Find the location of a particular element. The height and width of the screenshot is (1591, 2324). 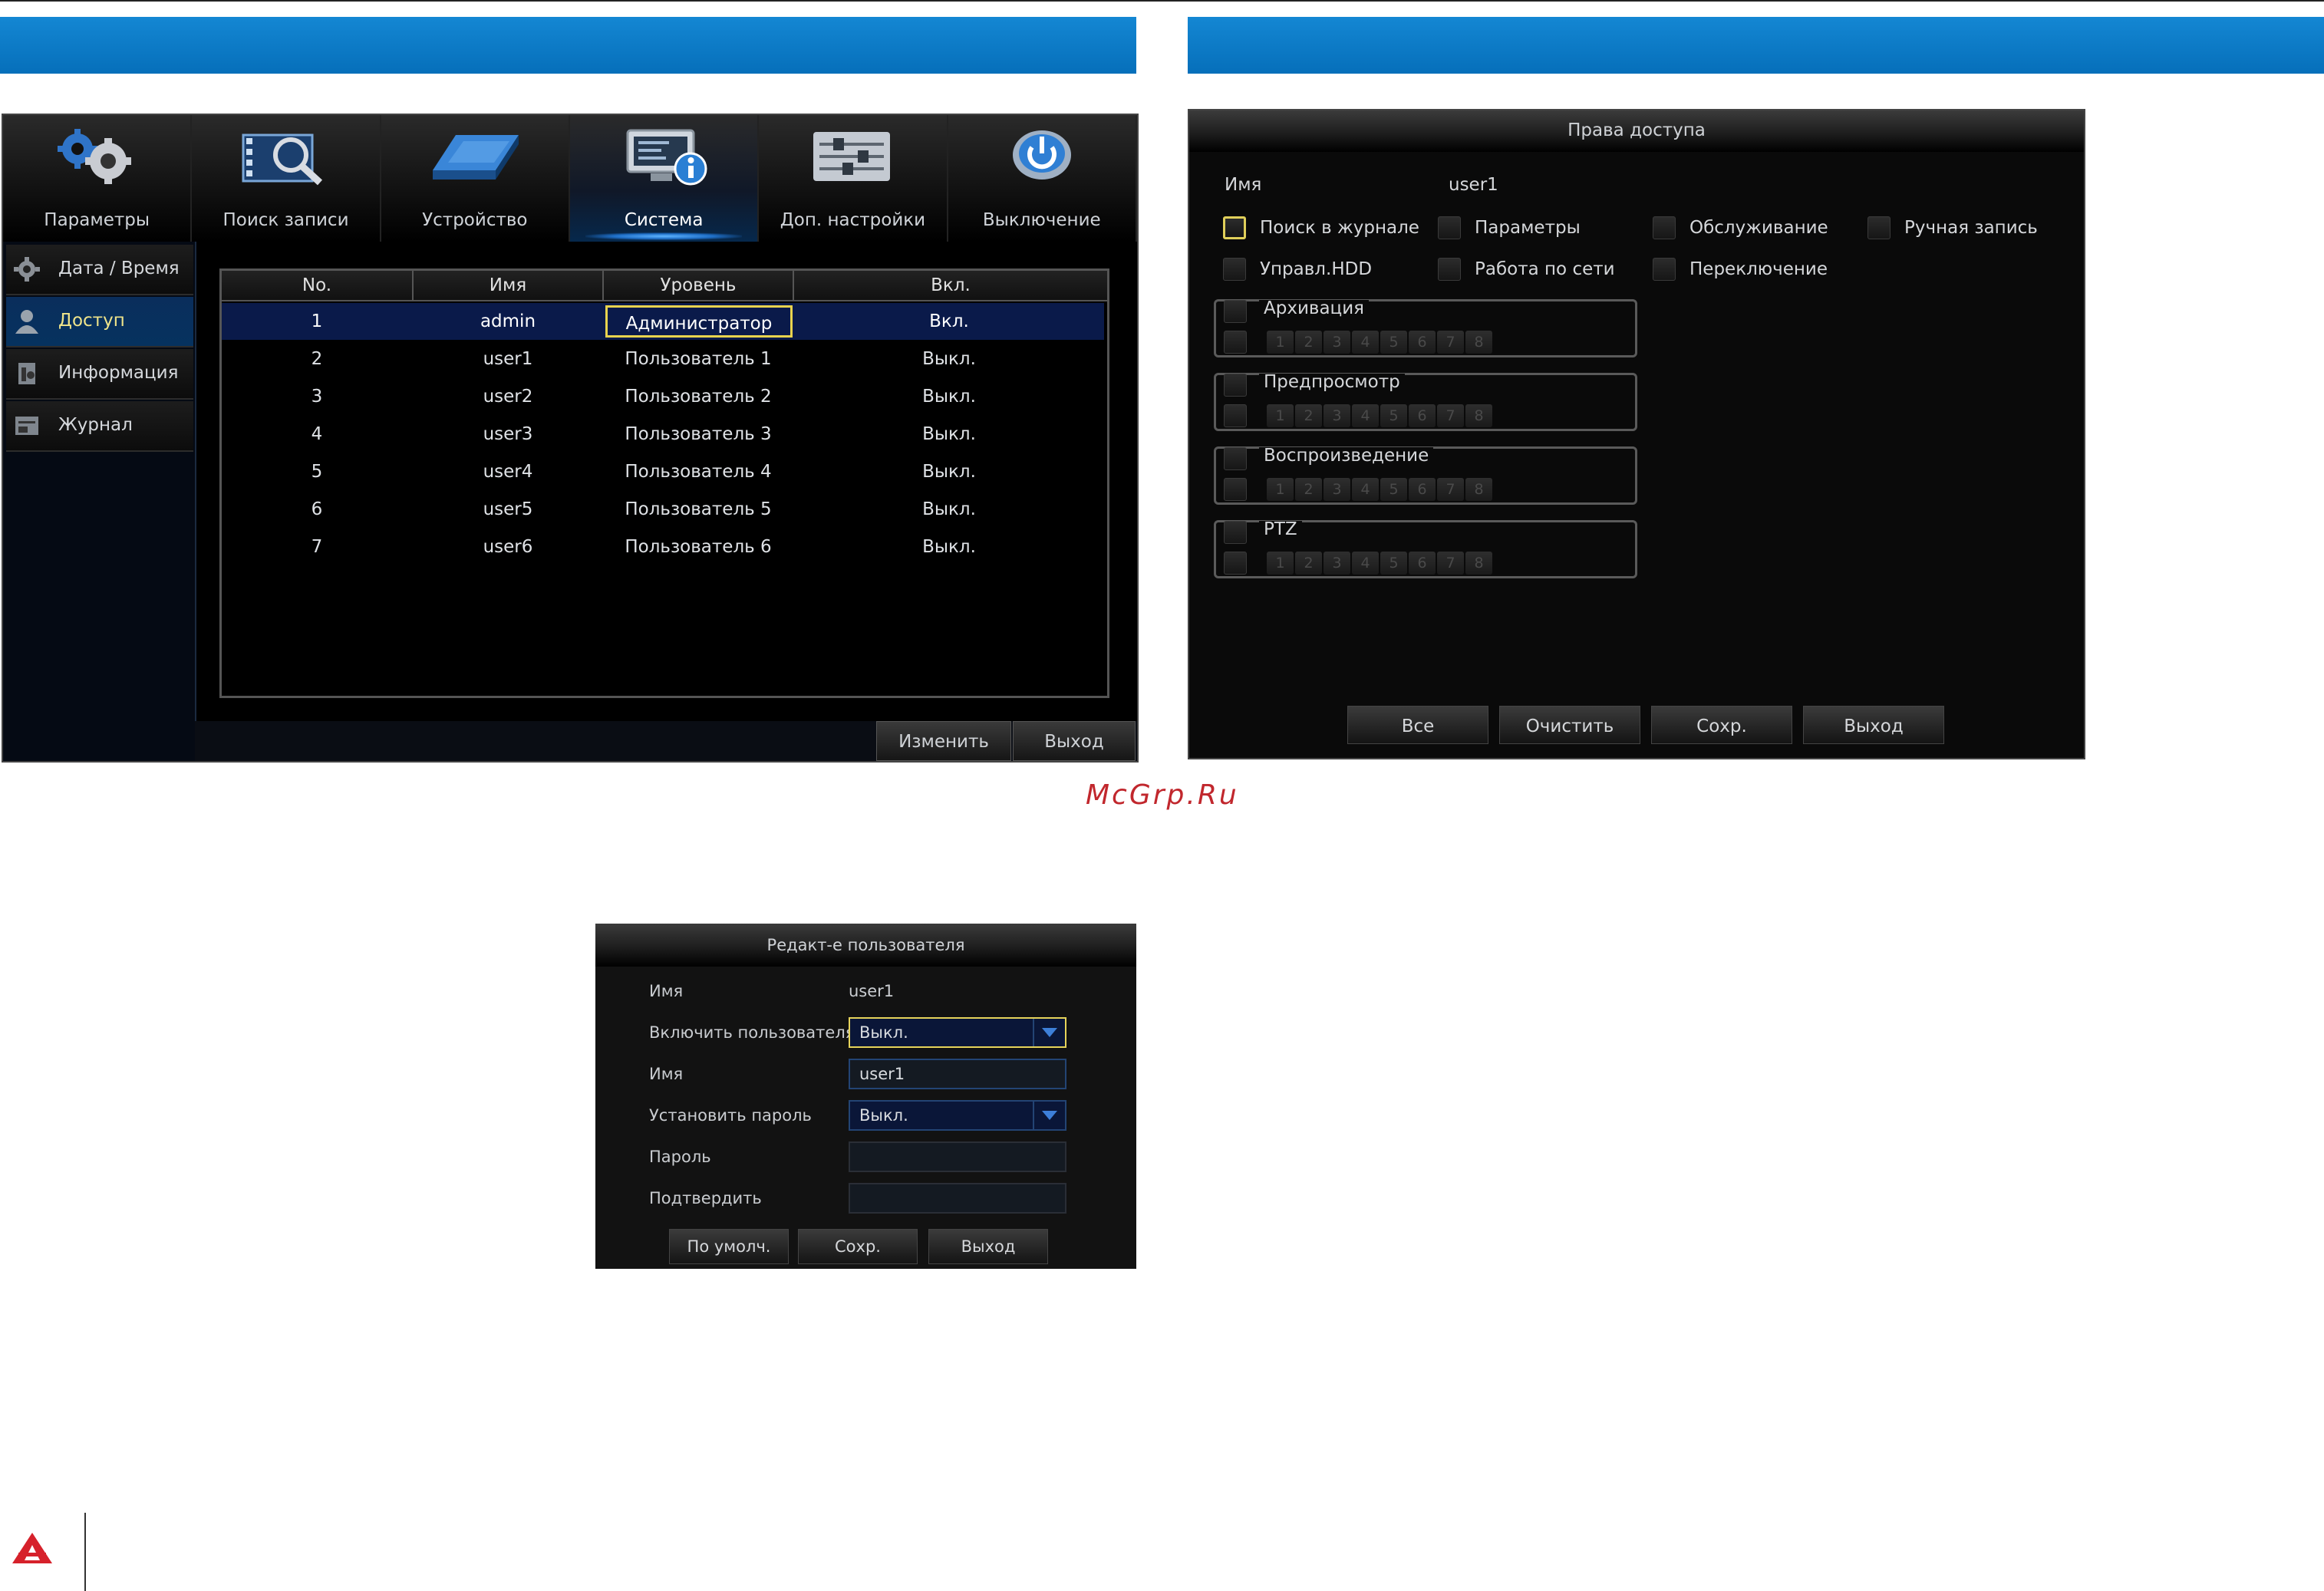

table-row: 7 user6 Пользователь 6 Выкл. is located at coordinates (663, 547).